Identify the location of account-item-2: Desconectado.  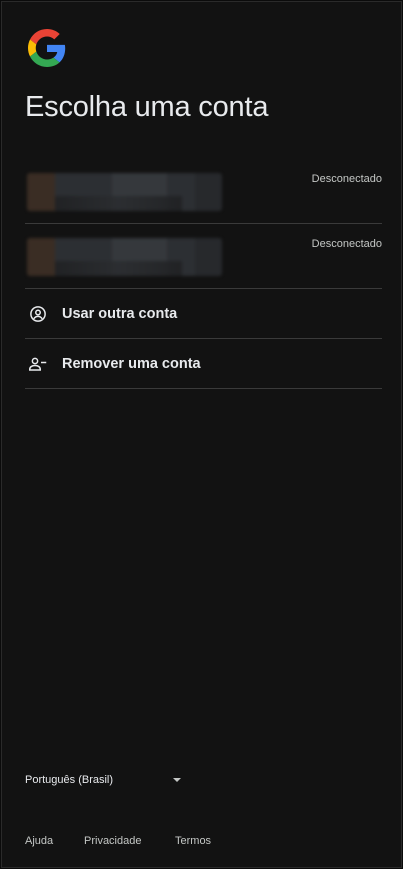
(203, 256).